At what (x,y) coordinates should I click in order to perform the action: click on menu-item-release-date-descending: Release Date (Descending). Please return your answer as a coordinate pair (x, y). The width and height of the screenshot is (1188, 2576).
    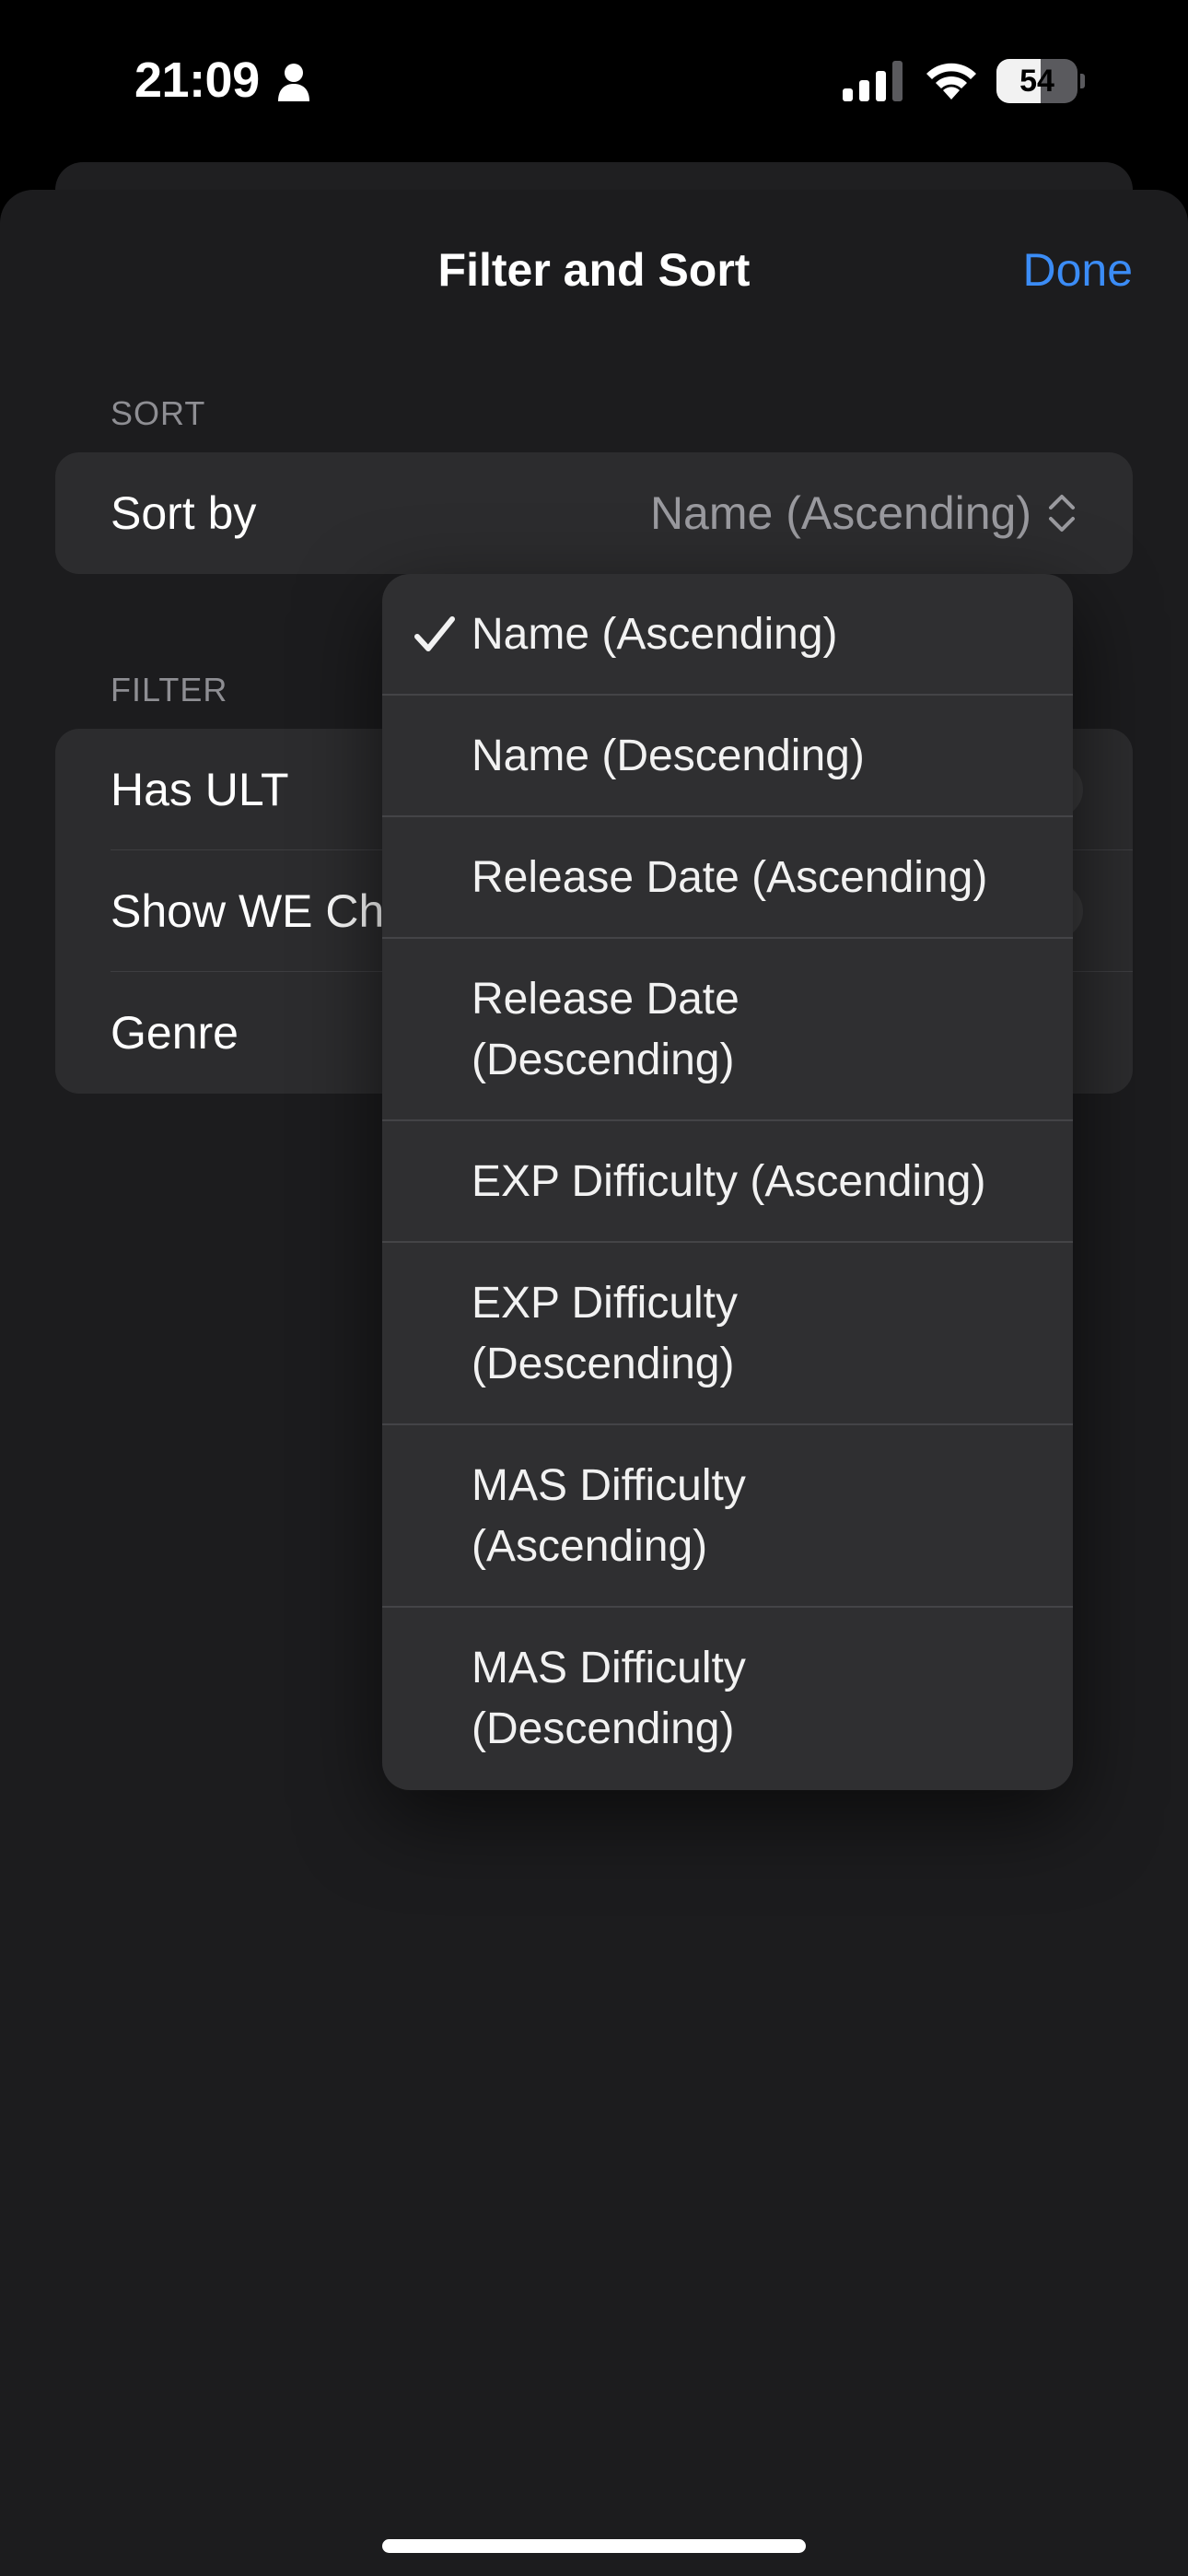
    Looking at the image, I should click on (727, 1030).